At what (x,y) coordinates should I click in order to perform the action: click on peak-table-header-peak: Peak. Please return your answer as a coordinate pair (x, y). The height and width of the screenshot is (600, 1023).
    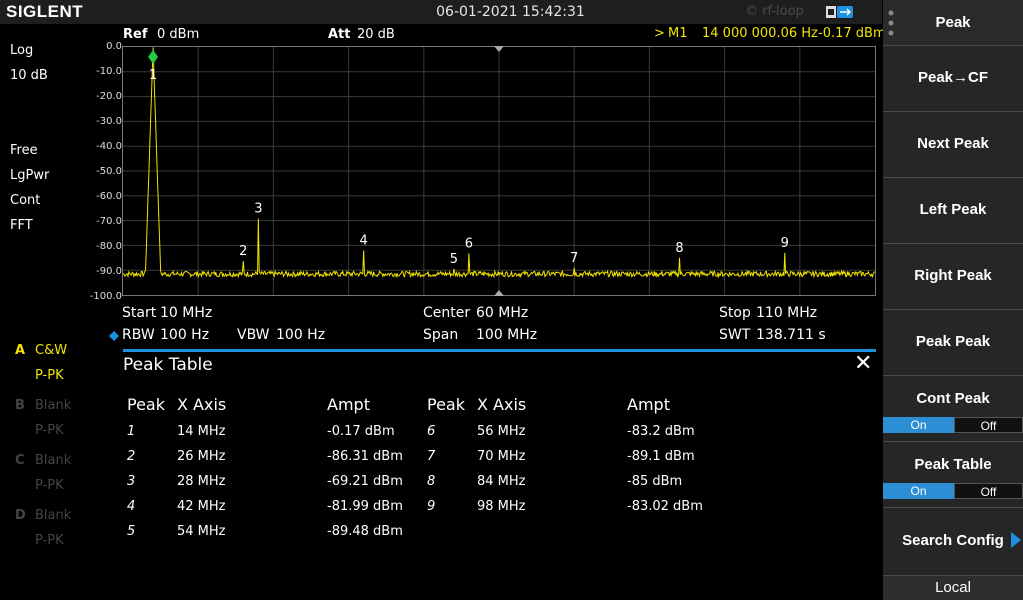
    Looking at the image, I should click on (146, 404).